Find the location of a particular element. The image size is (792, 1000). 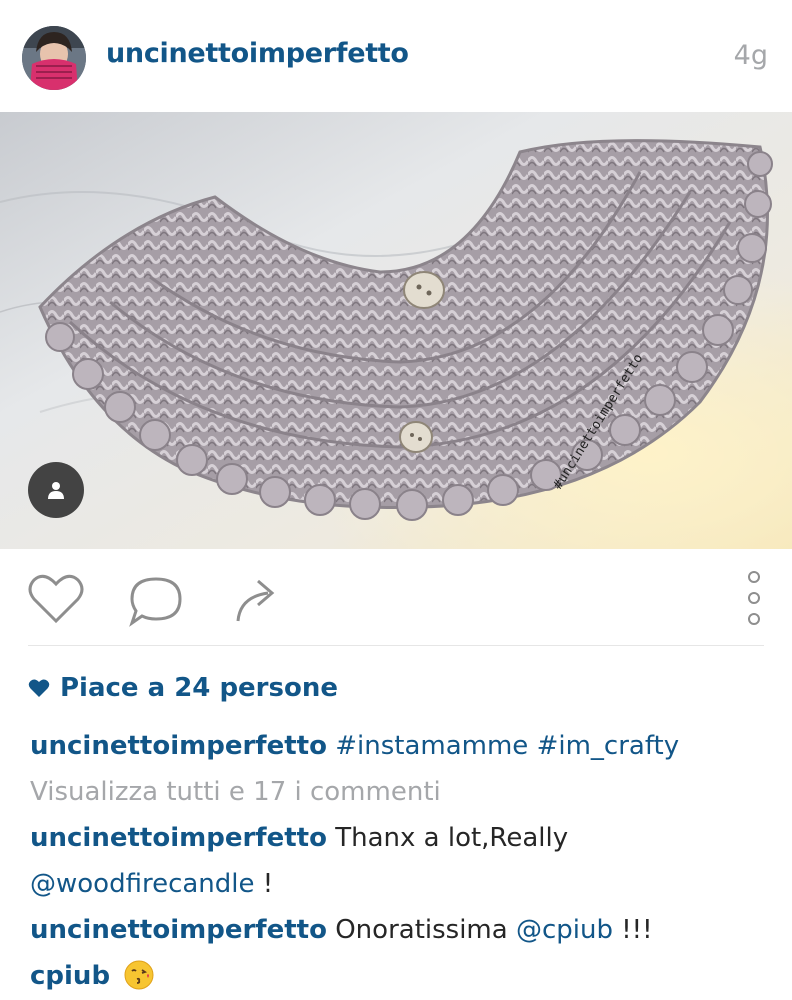

vertical-dots-icon is located at coordinates (754, 598).